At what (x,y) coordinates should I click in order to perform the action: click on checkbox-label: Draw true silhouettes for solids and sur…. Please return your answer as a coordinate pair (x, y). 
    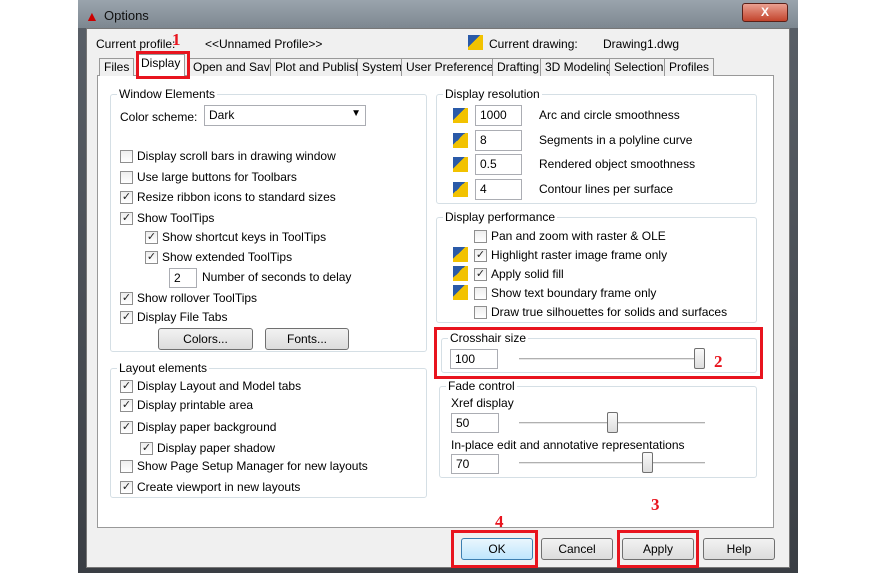
    Looking at the image, I should click on (609, 312).